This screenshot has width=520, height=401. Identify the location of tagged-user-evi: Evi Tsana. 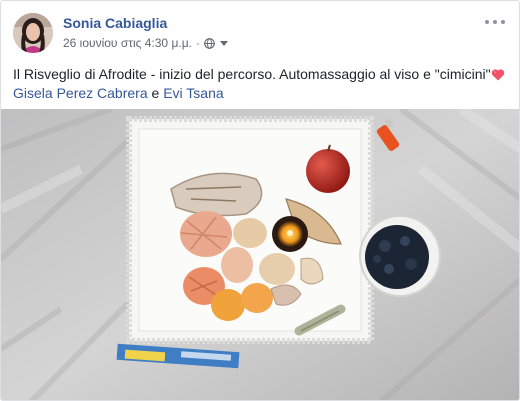
(193, 93).